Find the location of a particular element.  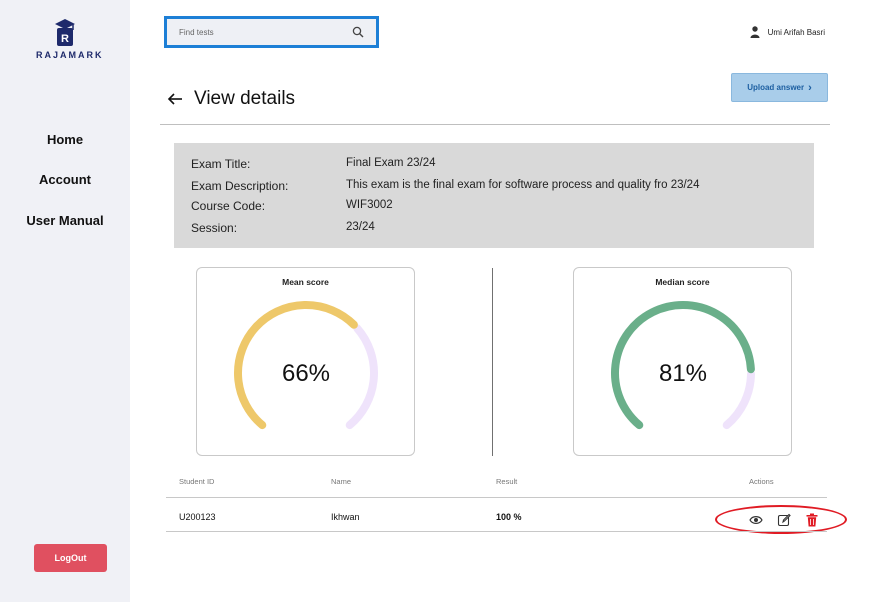

search-box is located at coordinates (271, 32).